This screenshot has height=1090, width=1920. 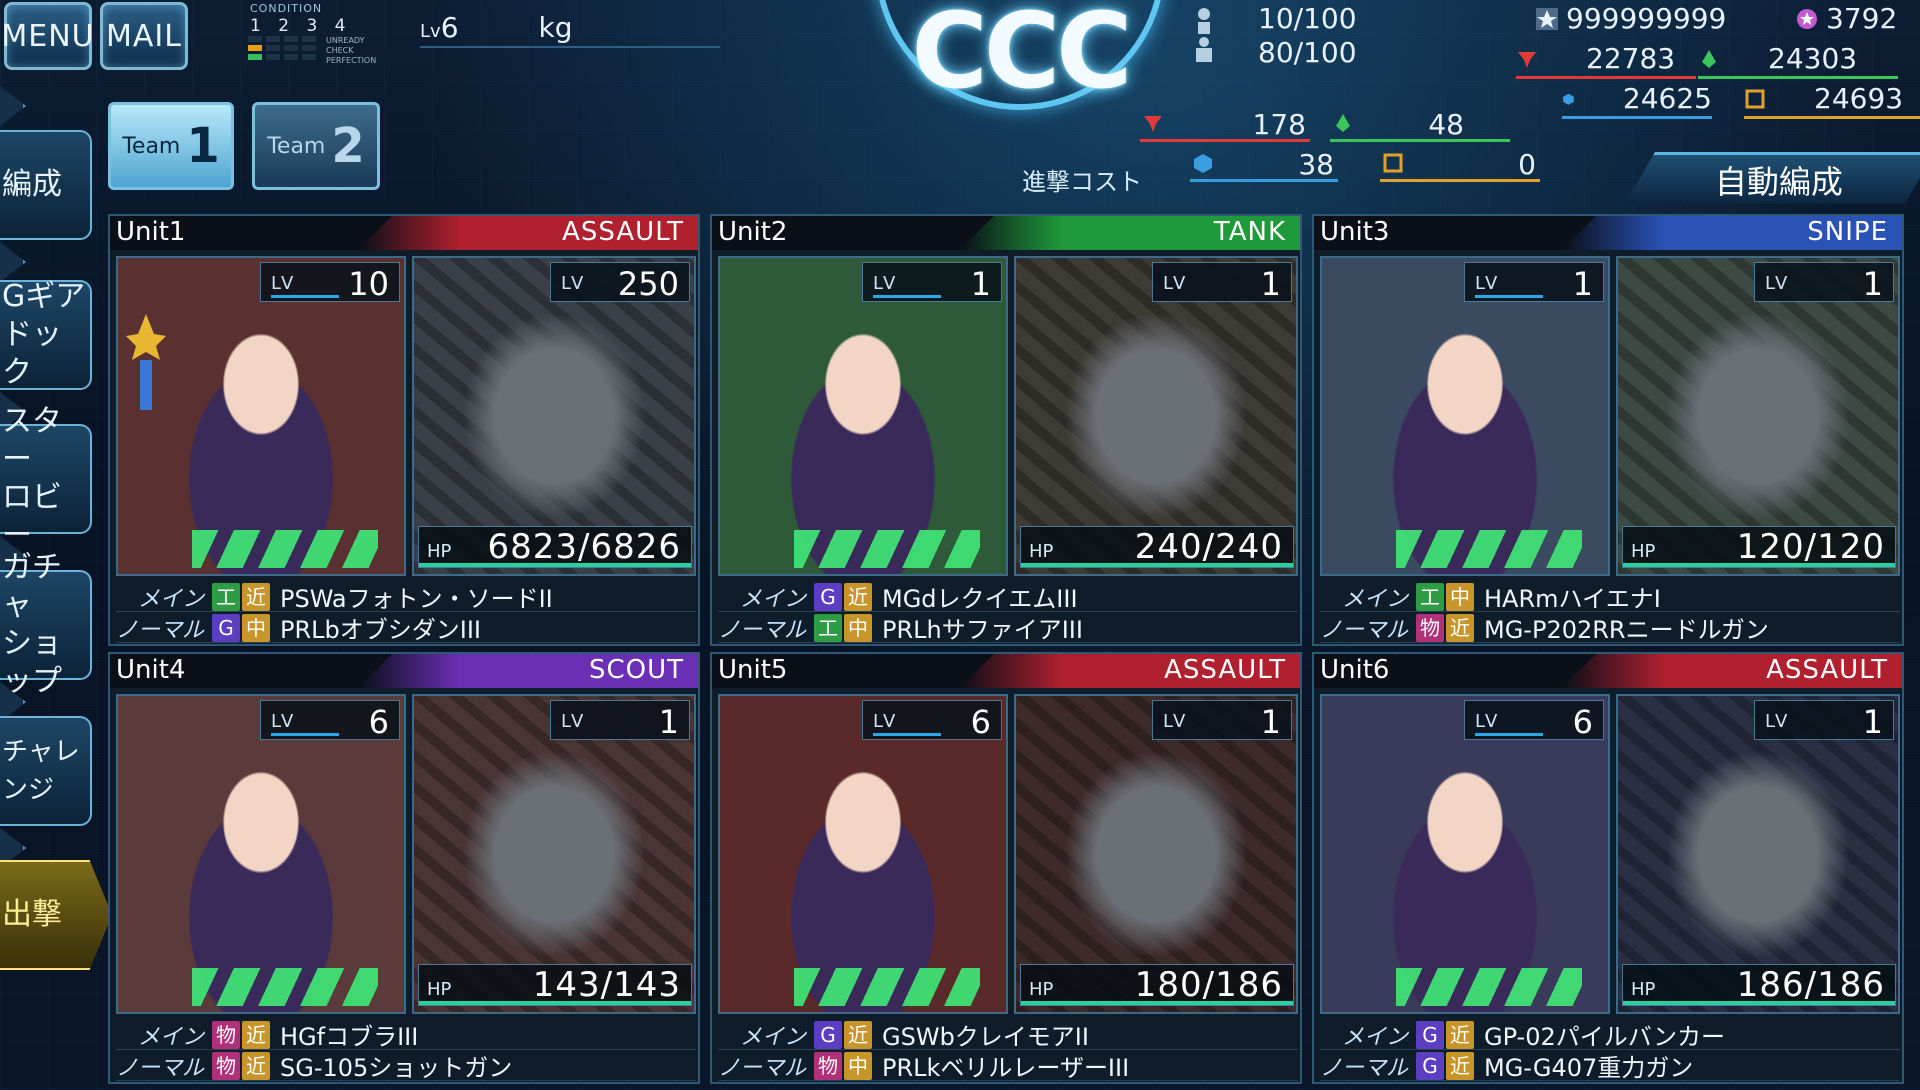 What do you see at coordinates (554, 854) in the screenshot?
I see `mech-image: LV 1 HP 143/143` at bounding box center [554, 854].